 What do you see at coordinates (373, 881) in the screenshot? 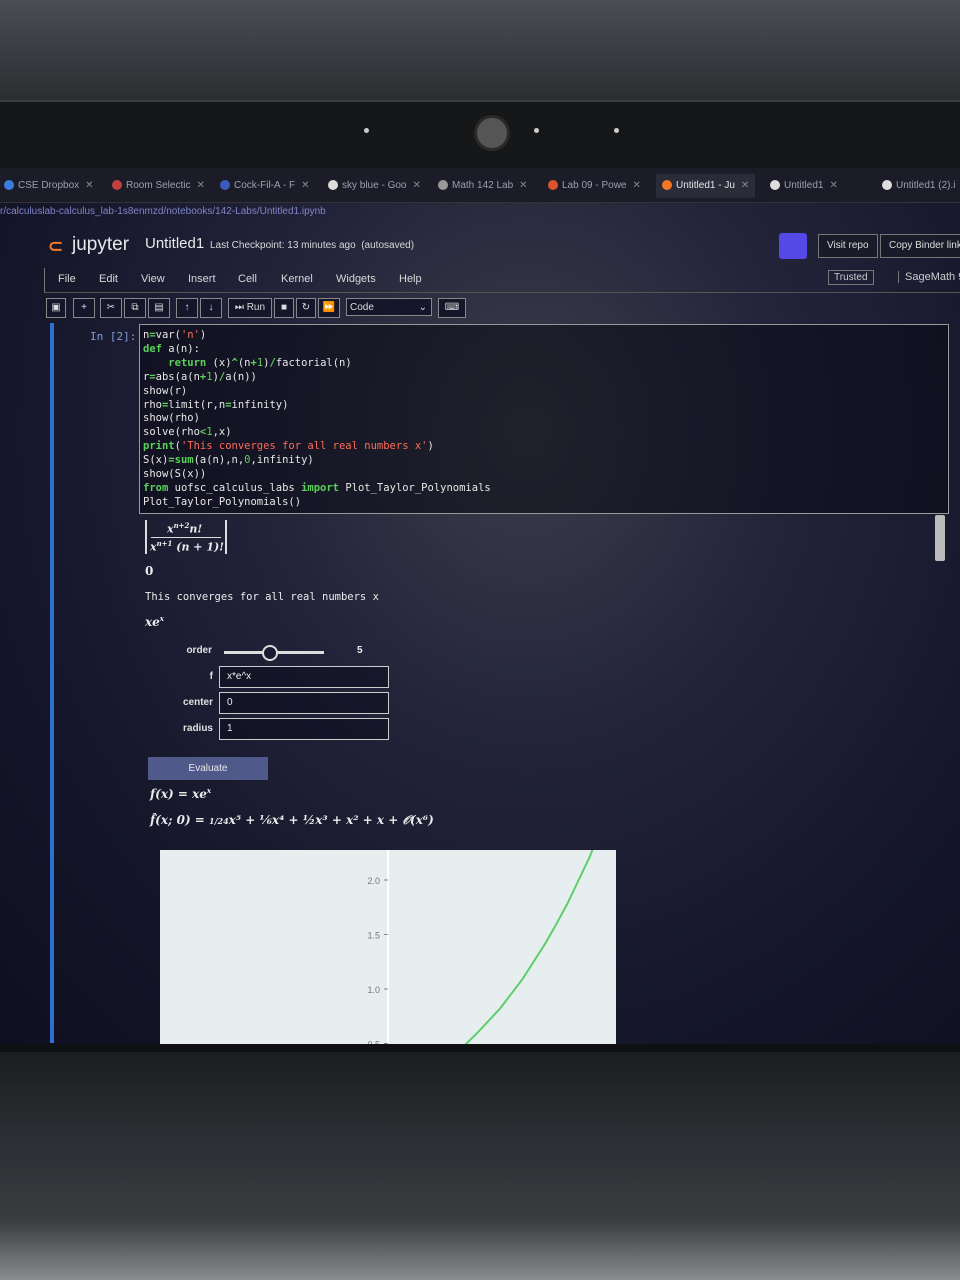
I see `plot-y-tick-label: 2.0` at bounding box center [373, 881].